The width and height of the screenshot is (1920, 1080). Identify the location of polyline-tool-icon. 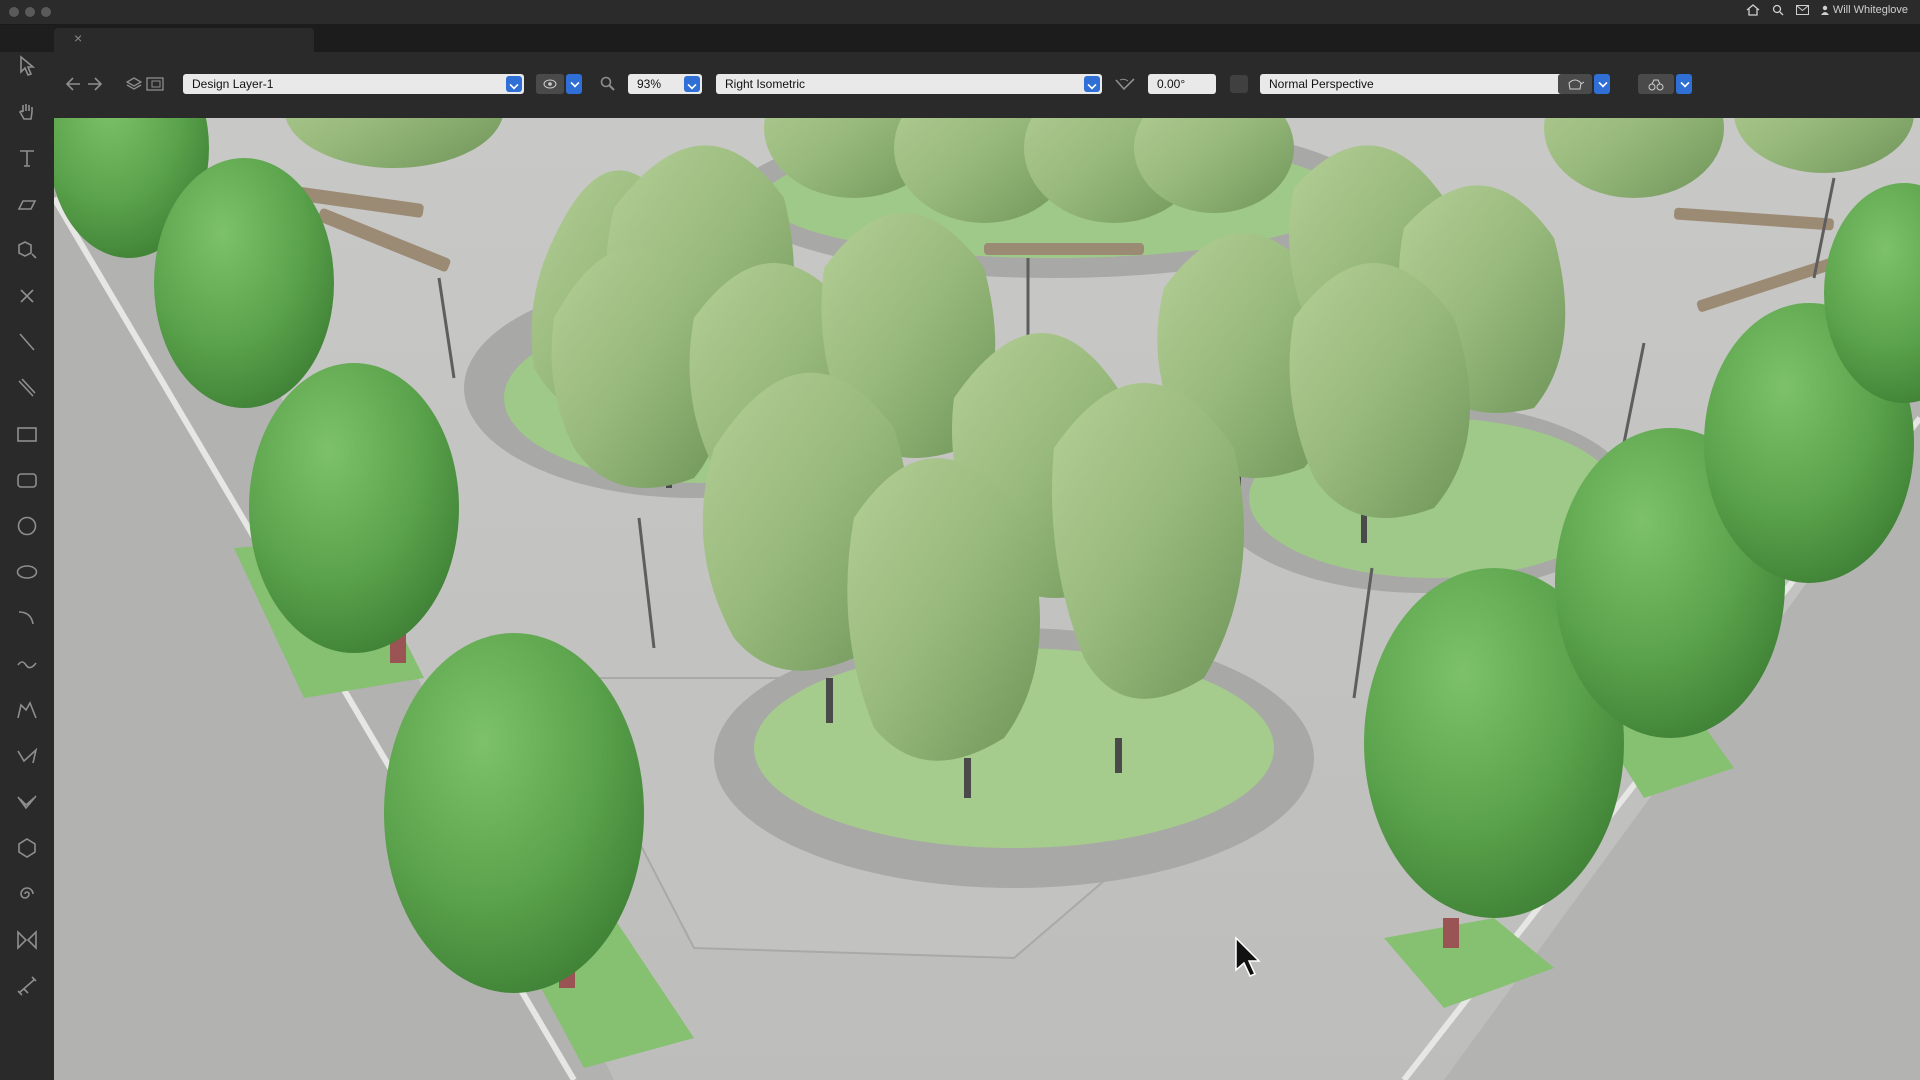
(27, 710).